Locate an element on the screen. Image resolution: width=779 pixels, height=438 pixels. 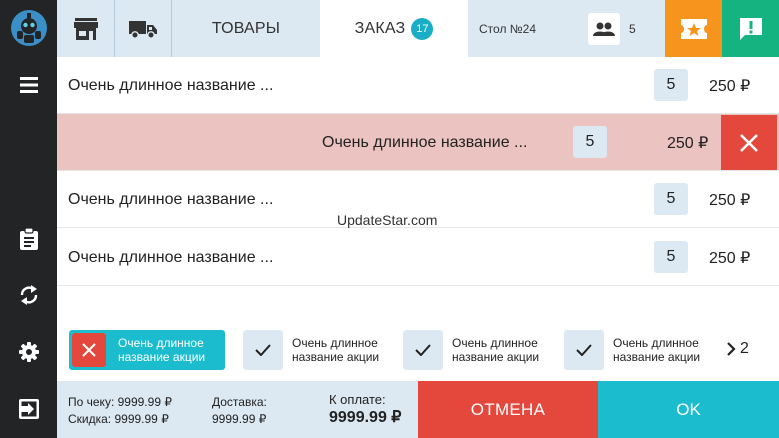
exit-icon is located at coordinates (28, 409).